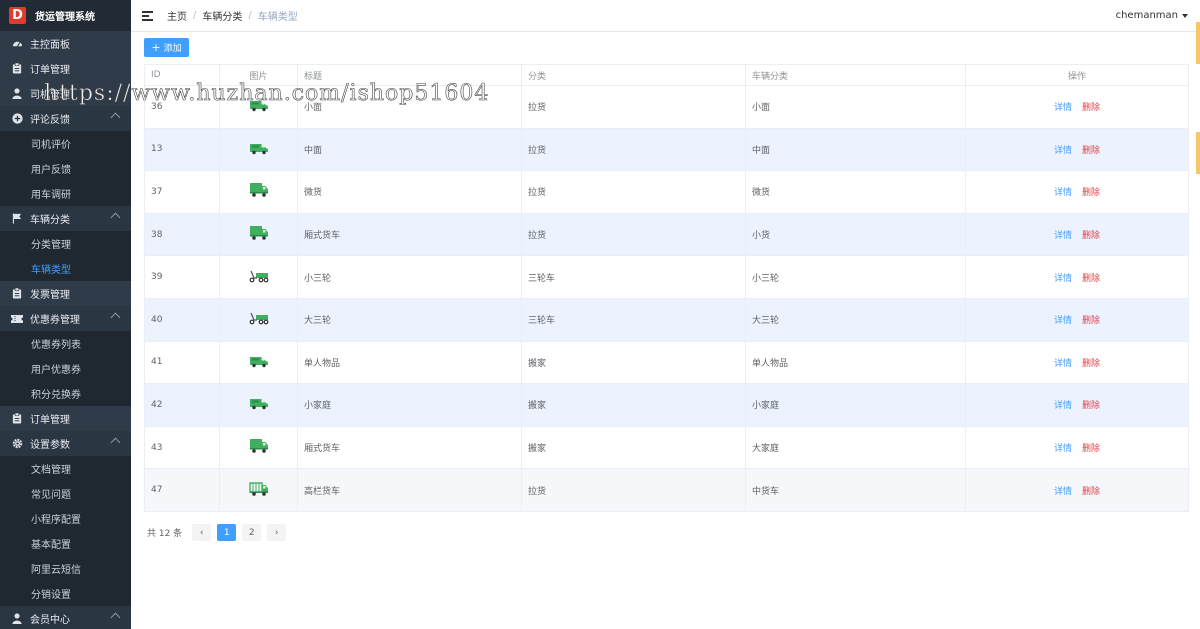  I want to click on app-title: 货运管理系统, so click(65, 17).